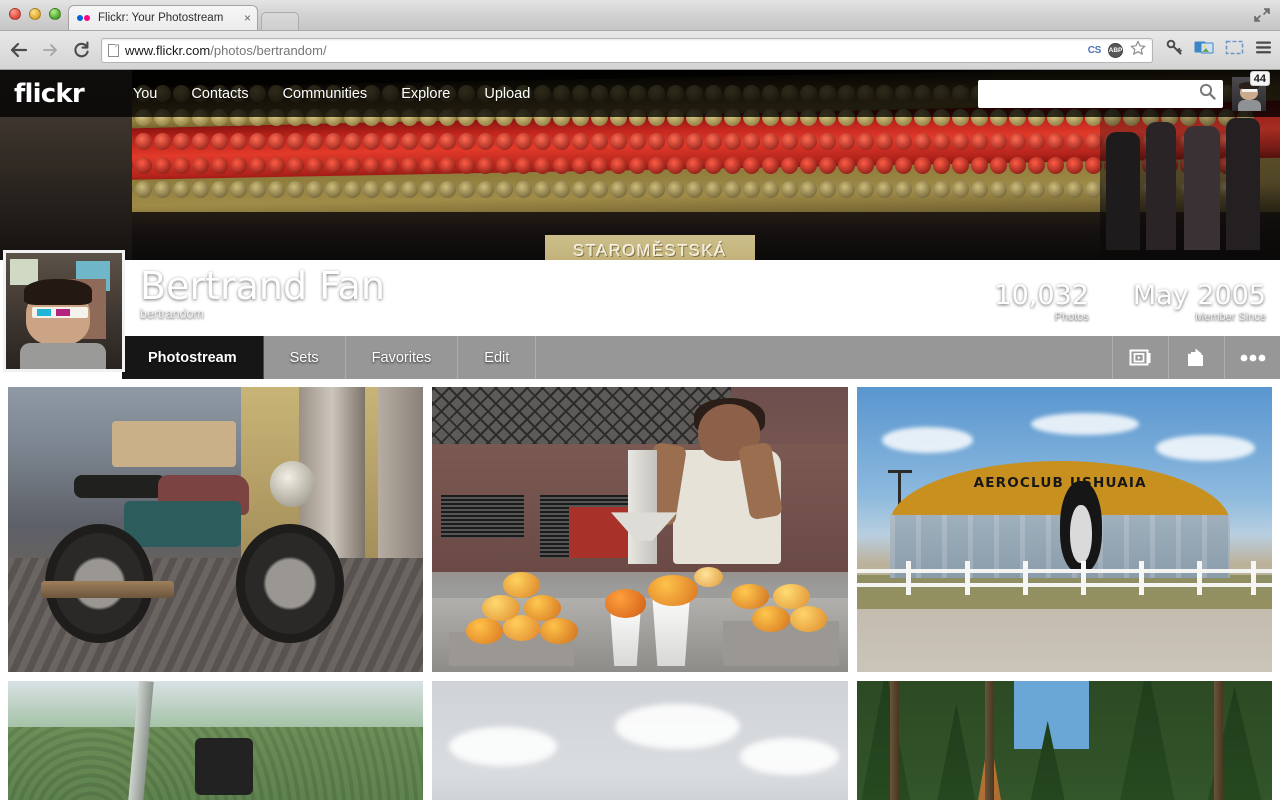 The height and width of the screenshot is (800, 1280). What do you see at coordinates (1263, 50) in the screenshot?
I see `chrome-menu-icon` at bounding box center [1263, 50].